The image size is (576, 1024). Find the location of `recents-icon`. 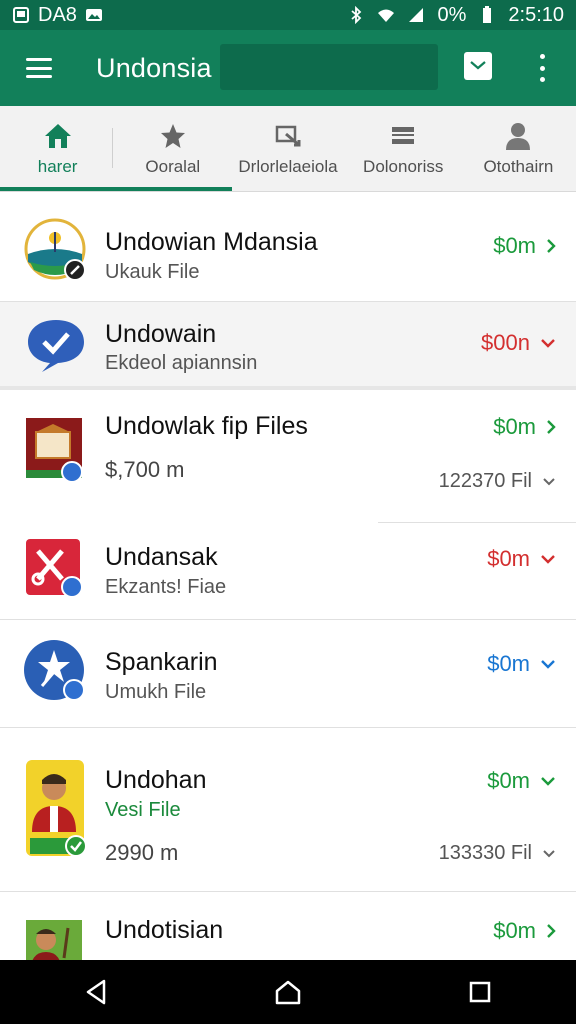

recents-icon is located at coordinates (480, 992).